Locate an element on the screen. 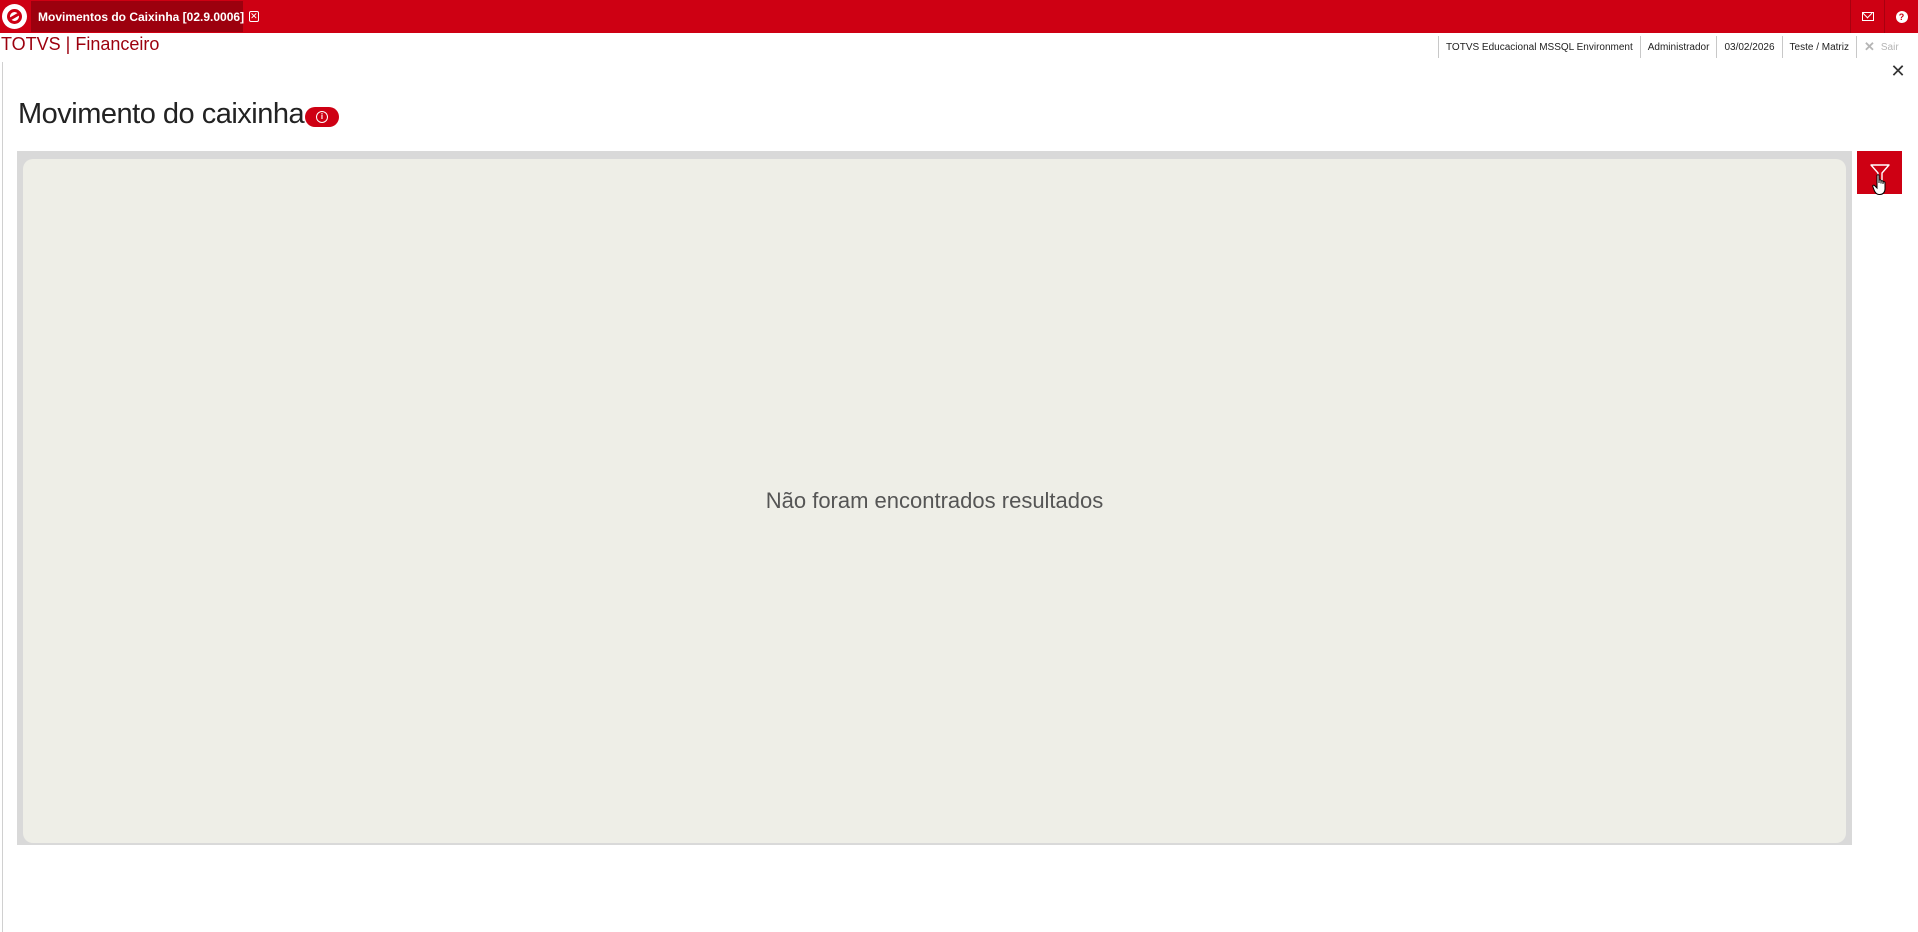  product-brand: TOTVS | Financeiro is located at coordinates (80, 44).